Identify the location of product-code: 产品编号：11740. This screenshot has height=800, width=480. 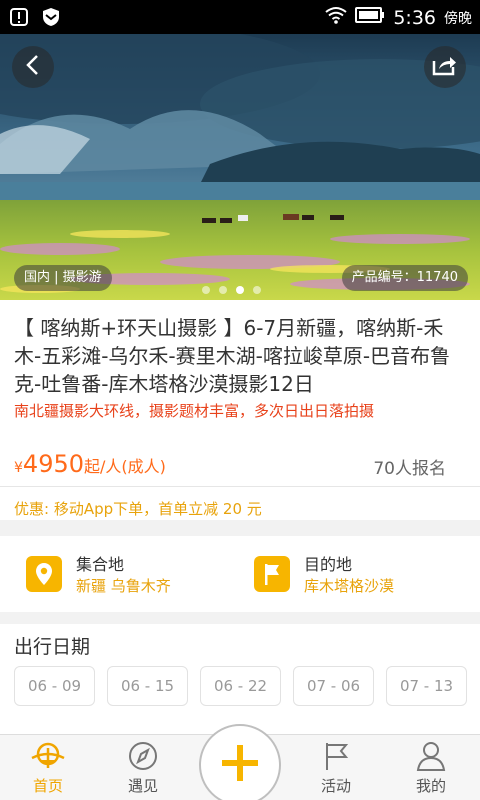
(404, 278).